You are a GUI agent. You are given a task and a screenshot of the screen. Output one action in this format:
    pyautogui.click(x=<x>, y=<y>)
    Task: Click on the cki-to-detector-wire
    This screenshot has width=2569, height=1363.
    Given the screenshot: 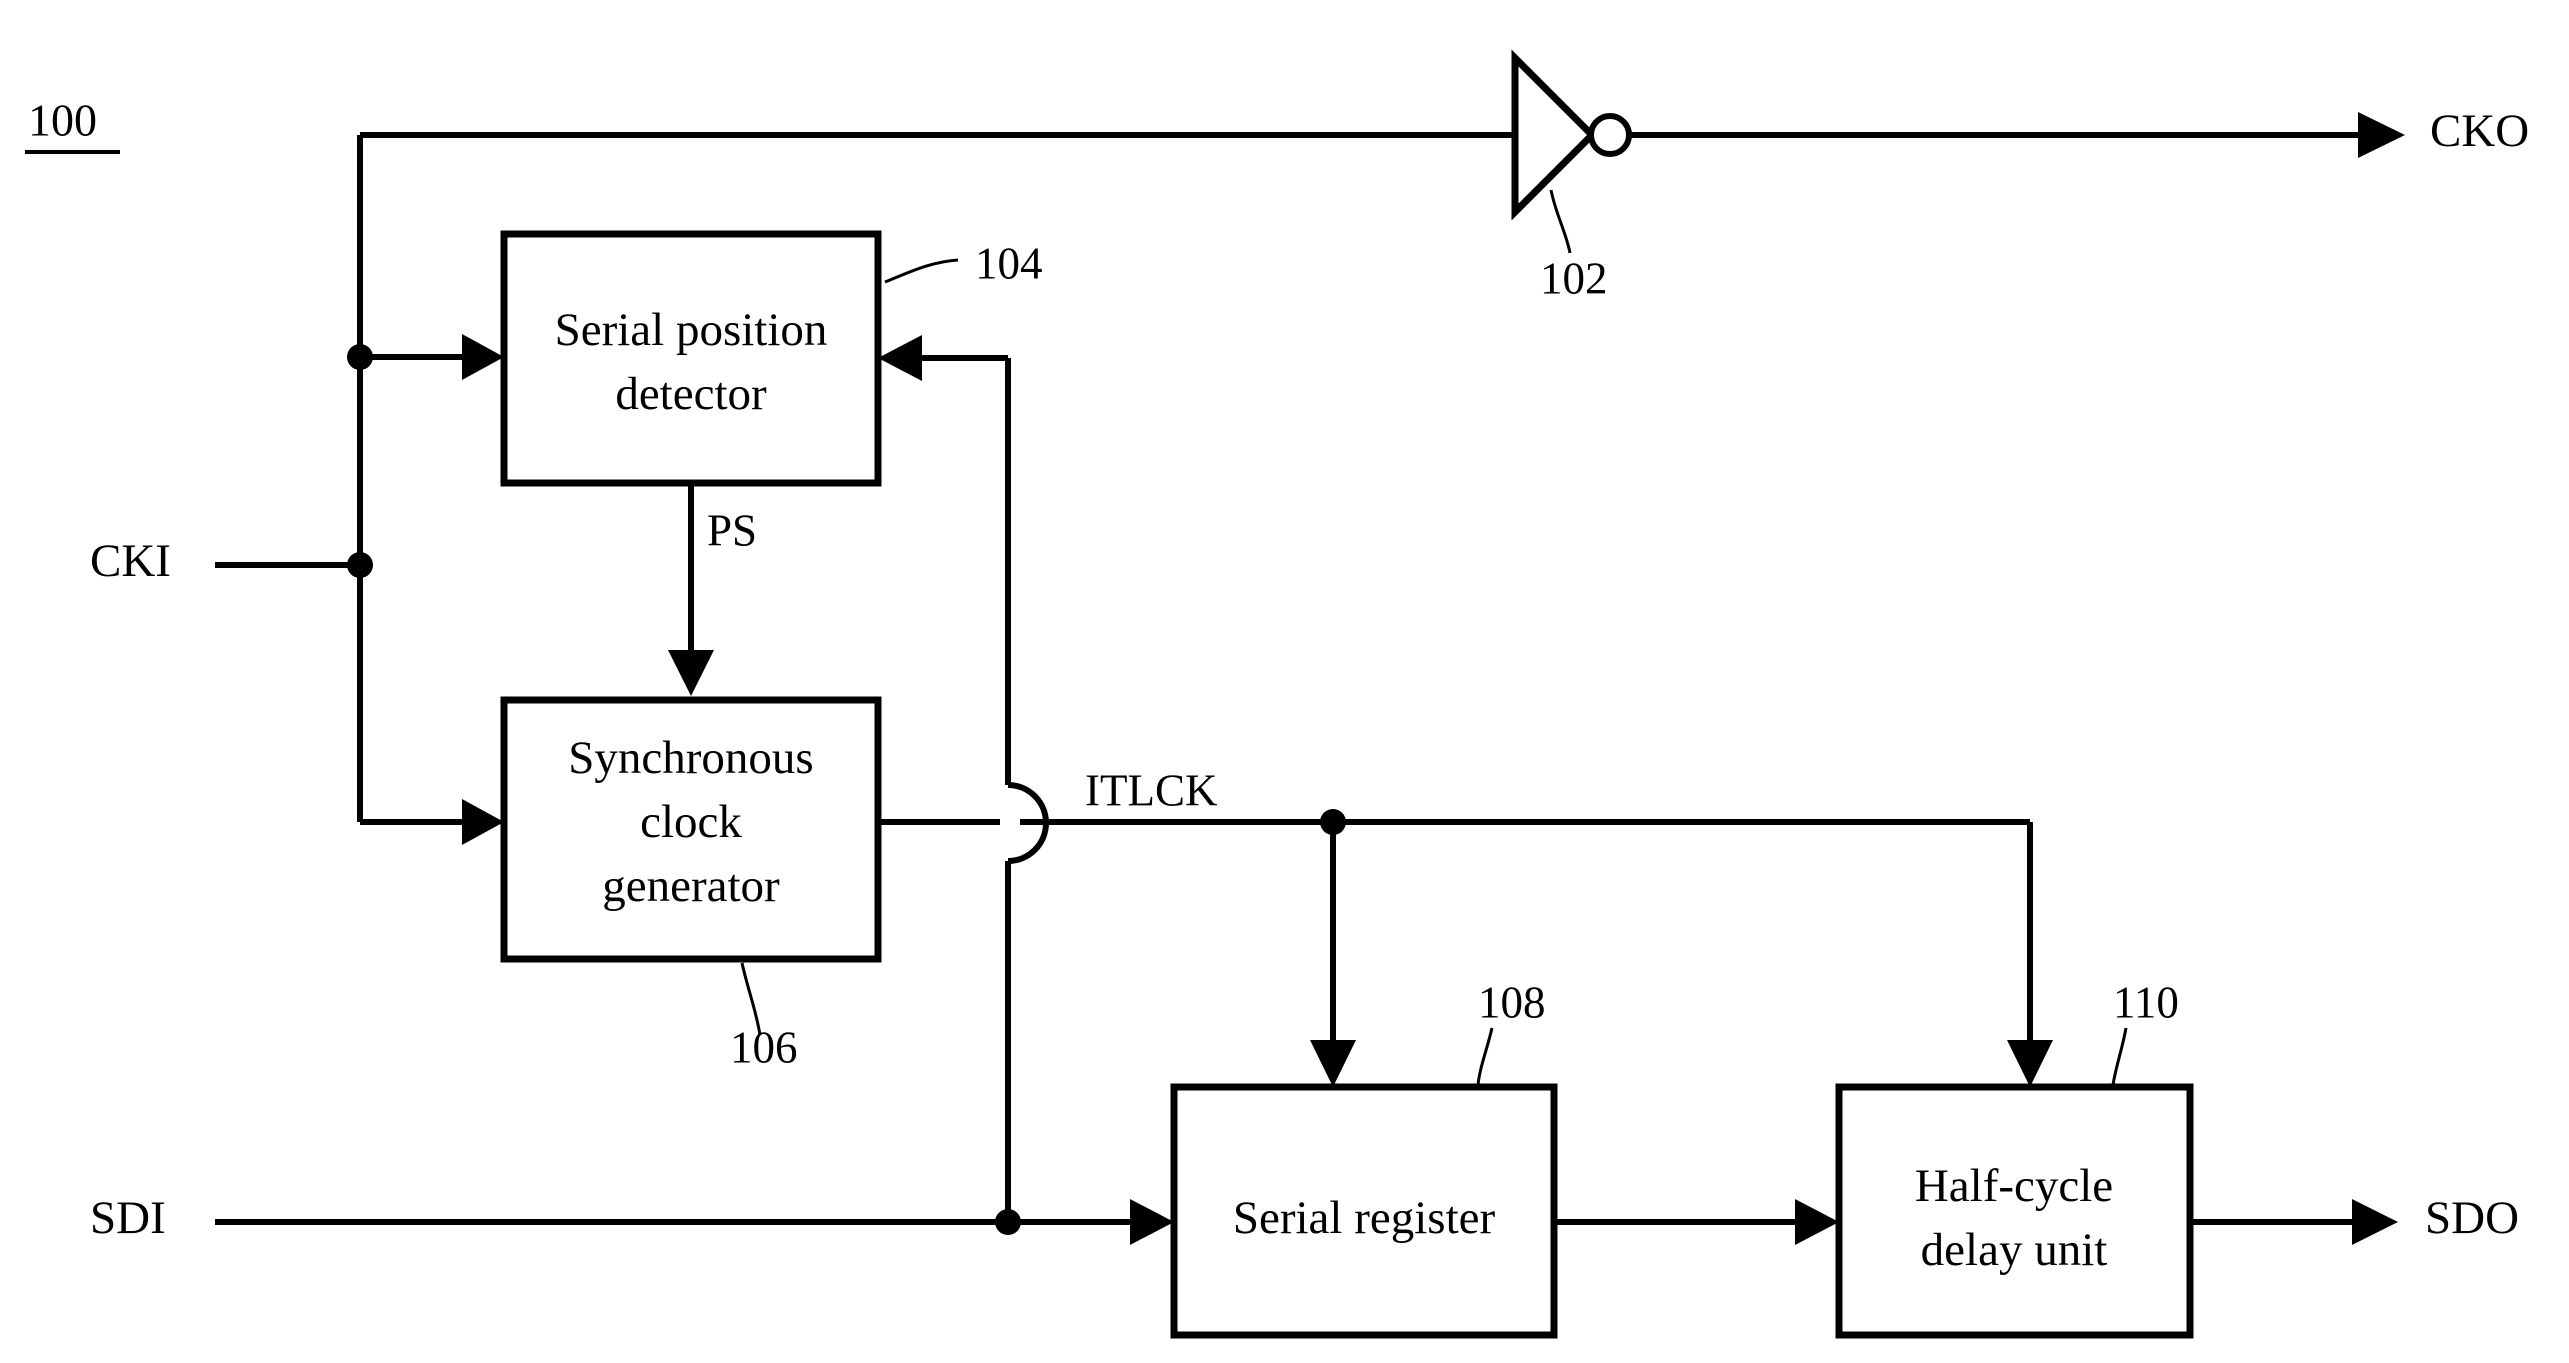 What is the action you would take?
    pyautogui.click(x=432, y=357)
    